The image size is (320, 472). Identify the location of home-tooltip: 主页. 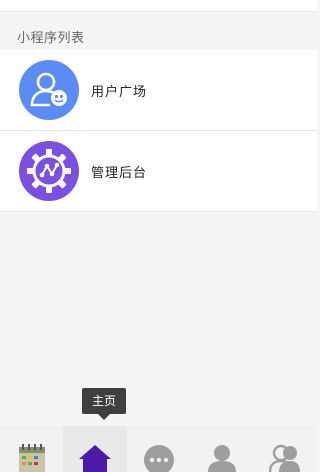
(104, 404).